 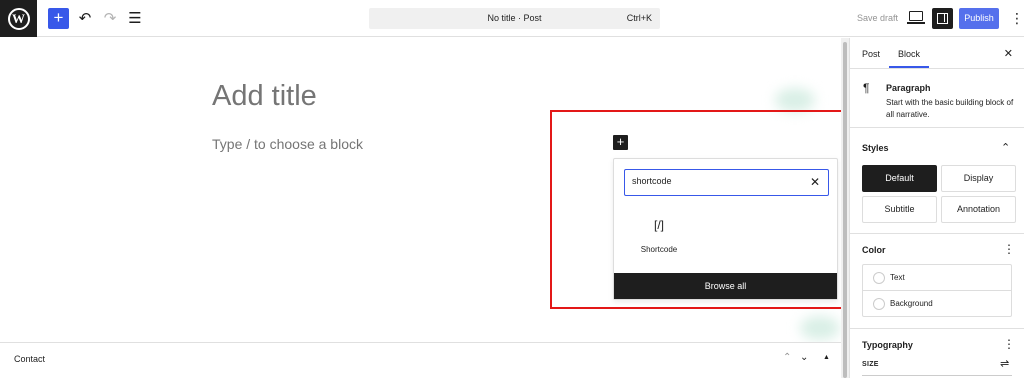 What do you see at coordinates (866, 88) in the screenshot?
I see `paragraph-icon: ¶` at bounding box center [866, 88].